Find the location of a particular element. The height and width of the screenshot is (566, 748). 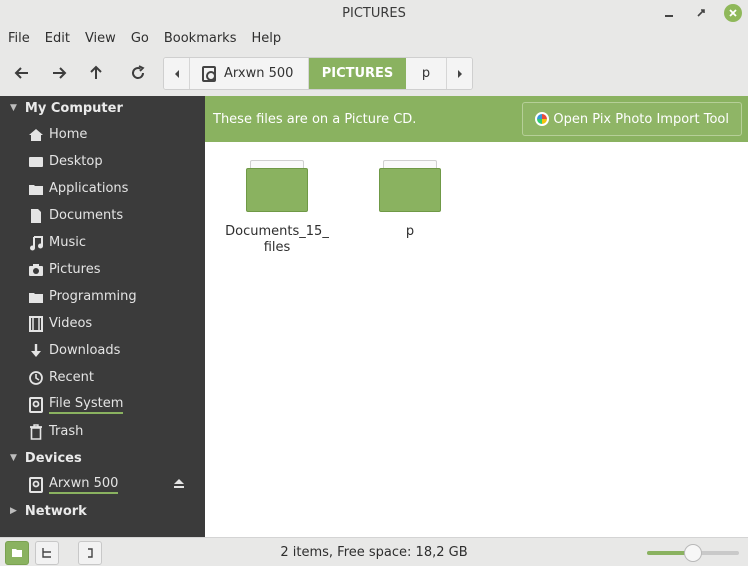

maximize-icon is located at coordinates (701, 13).